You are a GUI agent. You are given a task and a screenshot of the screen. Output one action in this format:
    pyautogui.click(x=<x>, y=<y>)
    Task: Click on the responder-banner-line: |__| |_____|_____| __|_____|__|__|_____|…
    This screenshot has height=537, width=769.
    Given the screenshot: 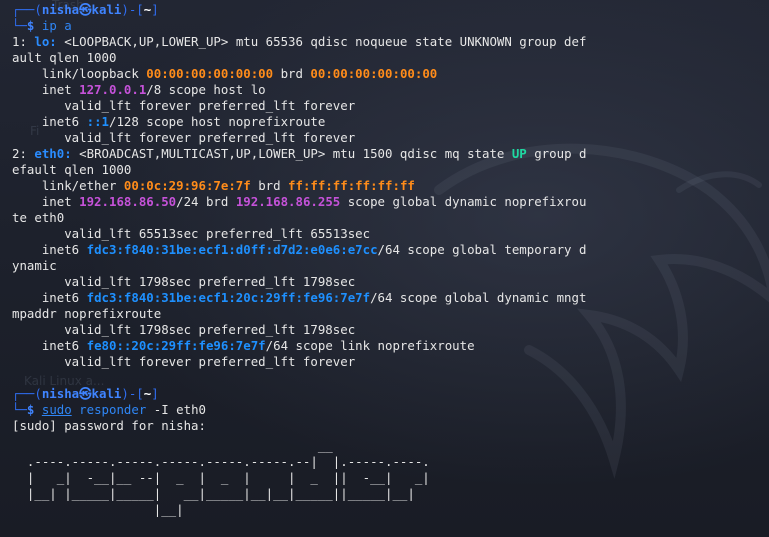 What is the action you would take?
    pyautogui.click(x=213, y=493)
    